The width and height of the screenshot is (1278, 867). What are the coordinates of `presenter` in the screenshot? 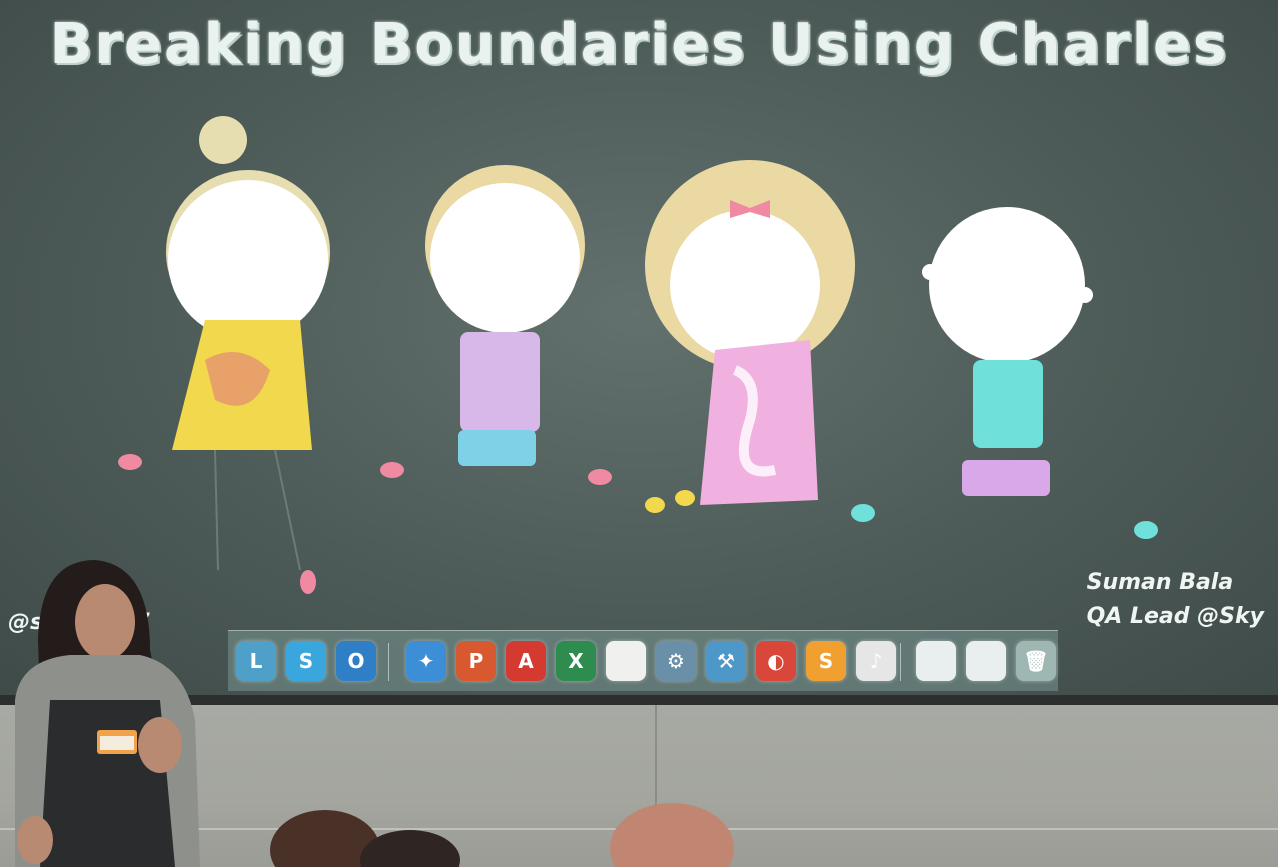 It's located at (107, 713).